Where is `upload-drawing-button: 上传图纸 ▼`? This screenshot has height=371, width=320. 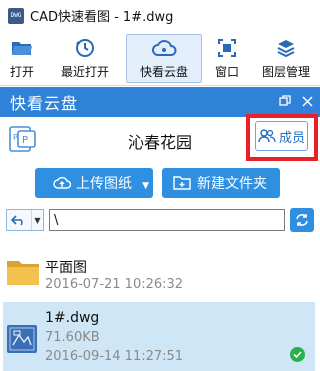 upload-drawing-button: 上传图纸 ▼ is located at coordinates (94, 183).